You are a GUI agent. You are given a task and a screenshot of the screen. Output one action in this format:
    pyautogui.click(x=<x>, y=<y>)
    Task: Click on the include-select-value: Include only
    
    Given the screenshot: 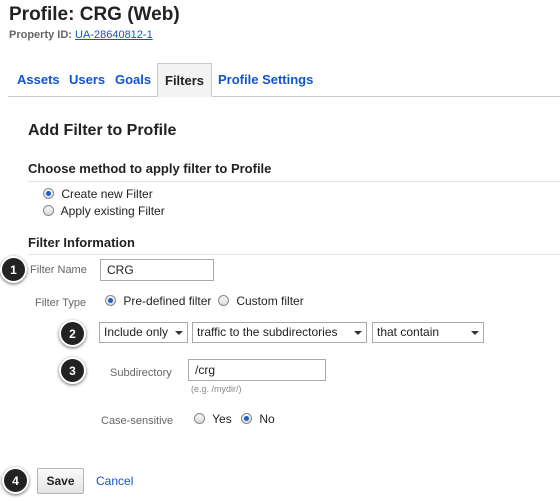 What is the action you would take?
    pyautogui.click(x=136, y=332)
    